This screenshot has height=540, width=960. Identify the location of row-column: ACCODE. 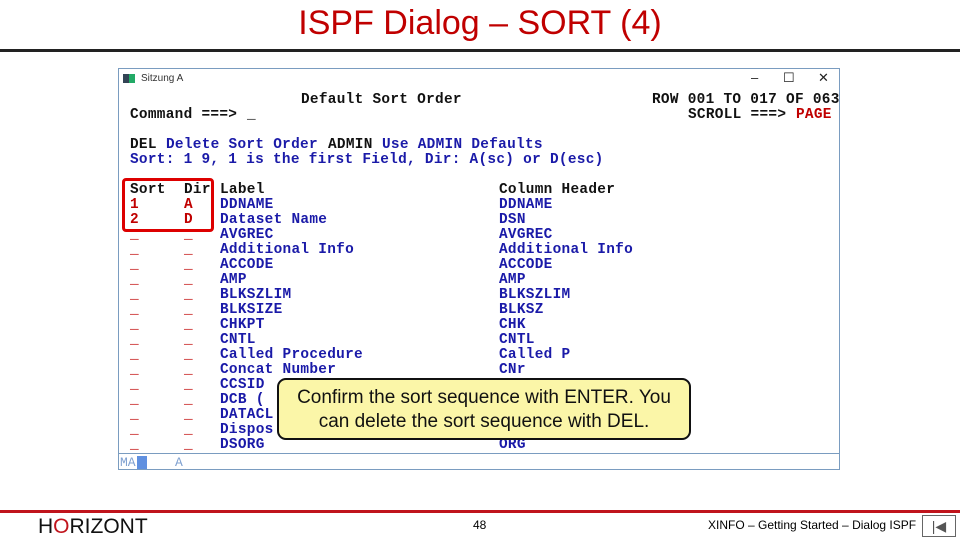
(526, 265).